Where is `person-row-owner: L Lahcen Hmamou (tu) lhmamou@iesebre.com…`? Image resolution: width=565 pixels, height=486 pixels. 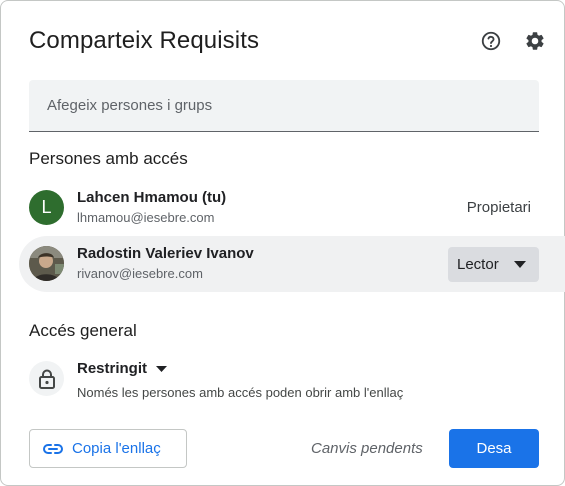 person-row-owner: L Lahcen Hmamou (tu) lhmamou@iesebre.com… is located at coordinates (292, 208).